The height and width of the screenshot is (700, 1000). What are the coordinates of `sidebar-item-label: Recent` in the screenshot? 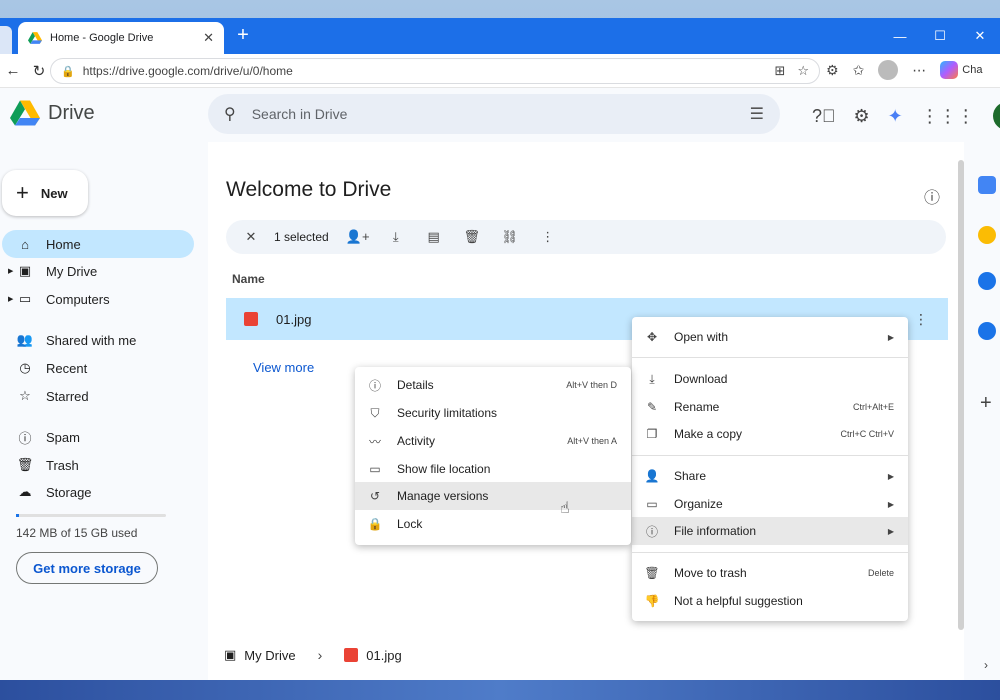 It's located at (67, 368).